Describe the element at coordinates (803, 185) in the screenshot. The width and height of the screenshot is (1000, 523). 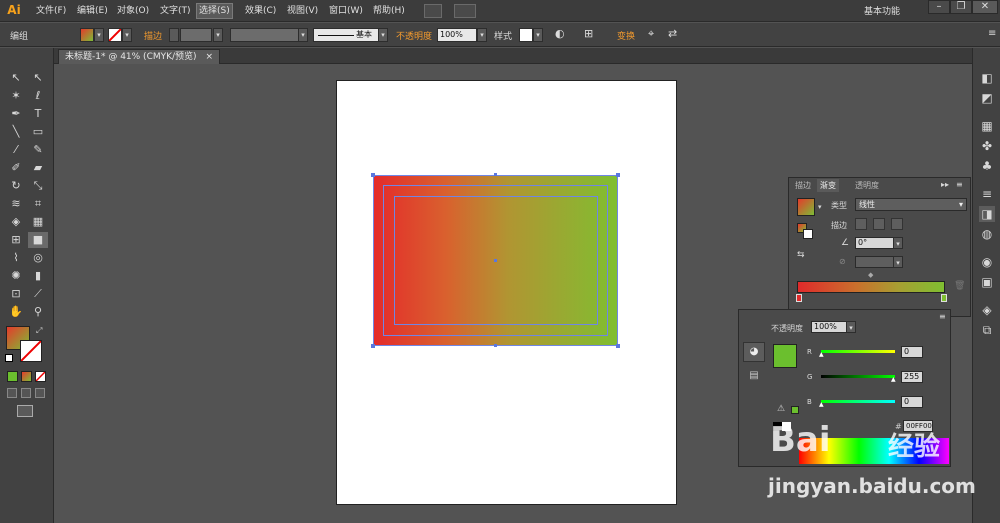
I see `tab-stroke: 描边` at that location.